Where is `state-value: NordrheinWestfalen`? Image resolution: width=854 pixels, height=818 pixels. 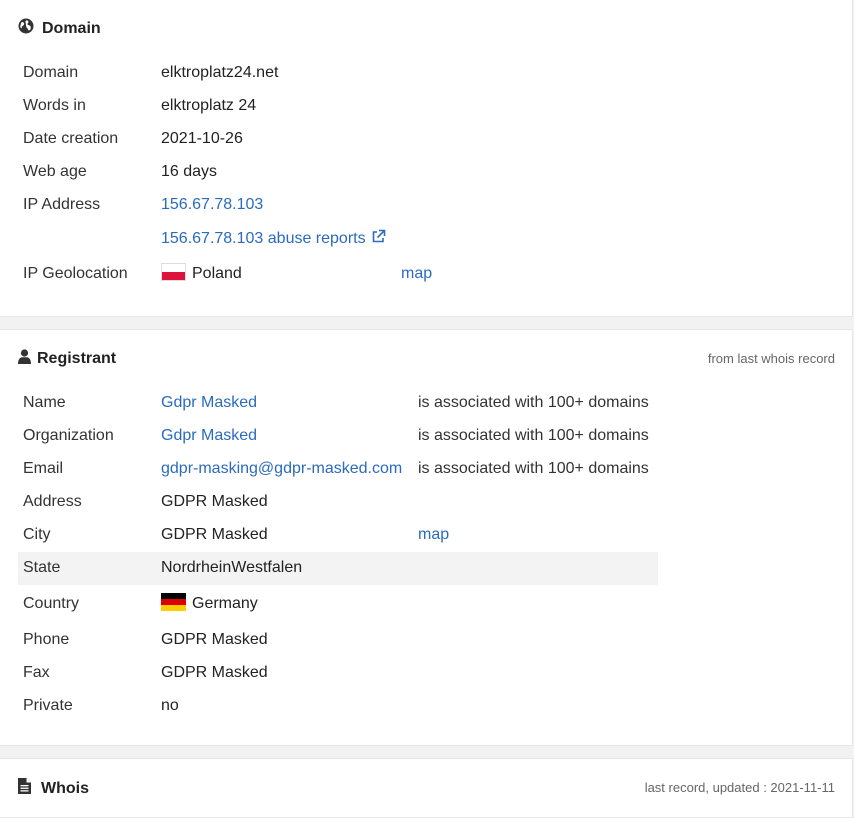
state-value: NordrheinWestfalen is located at coordinates (232, 567).